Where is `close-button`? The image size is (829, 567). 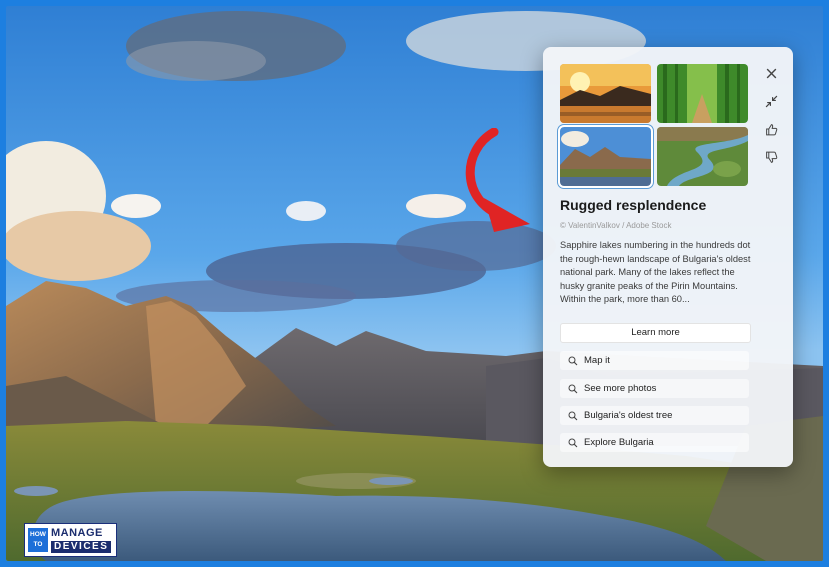 close-button is located at coordinates (771, 73).